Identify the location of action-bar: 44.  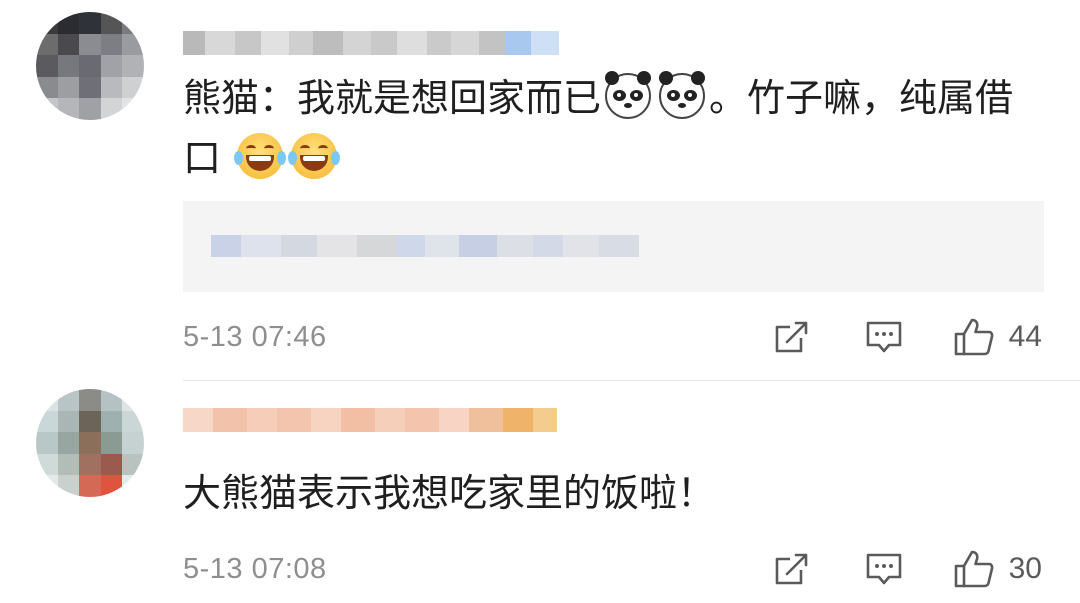
(907, 337).